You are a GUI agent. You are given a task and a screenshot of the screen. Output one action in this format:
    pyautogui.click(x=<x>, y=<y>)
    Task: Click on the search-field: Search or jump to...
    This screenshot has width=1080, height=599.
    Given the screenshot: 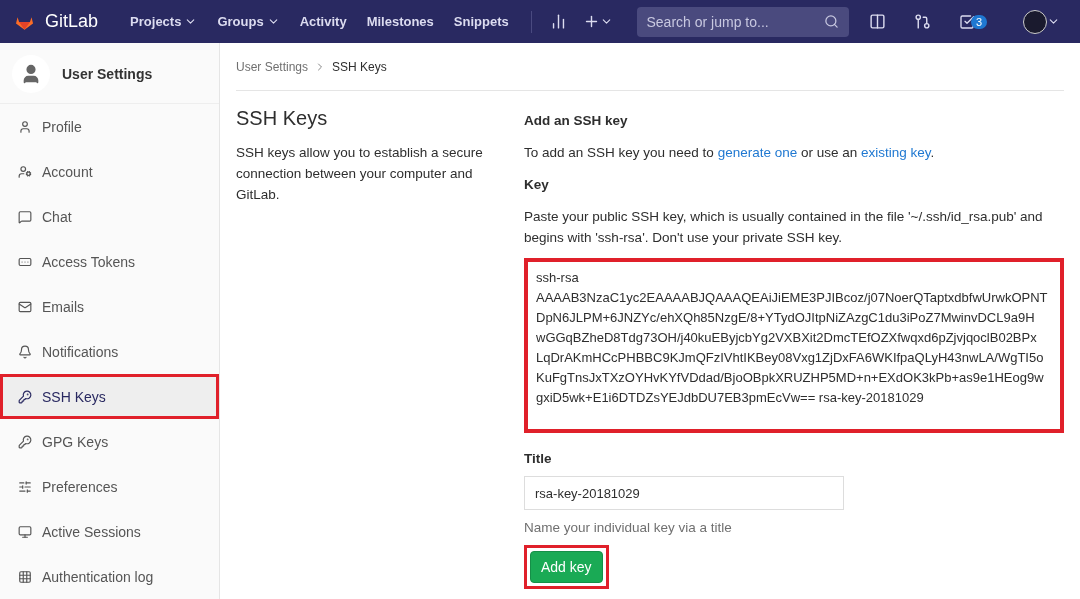 What is the action you would take?
    pyautogui.click(x=742, y=21)
    